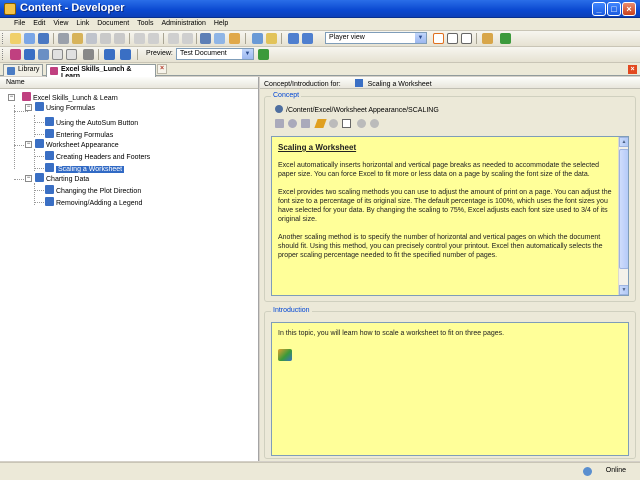  Describe the element at coordinates (333, 123) in the screenshot. I see `settings-icon` at that location.